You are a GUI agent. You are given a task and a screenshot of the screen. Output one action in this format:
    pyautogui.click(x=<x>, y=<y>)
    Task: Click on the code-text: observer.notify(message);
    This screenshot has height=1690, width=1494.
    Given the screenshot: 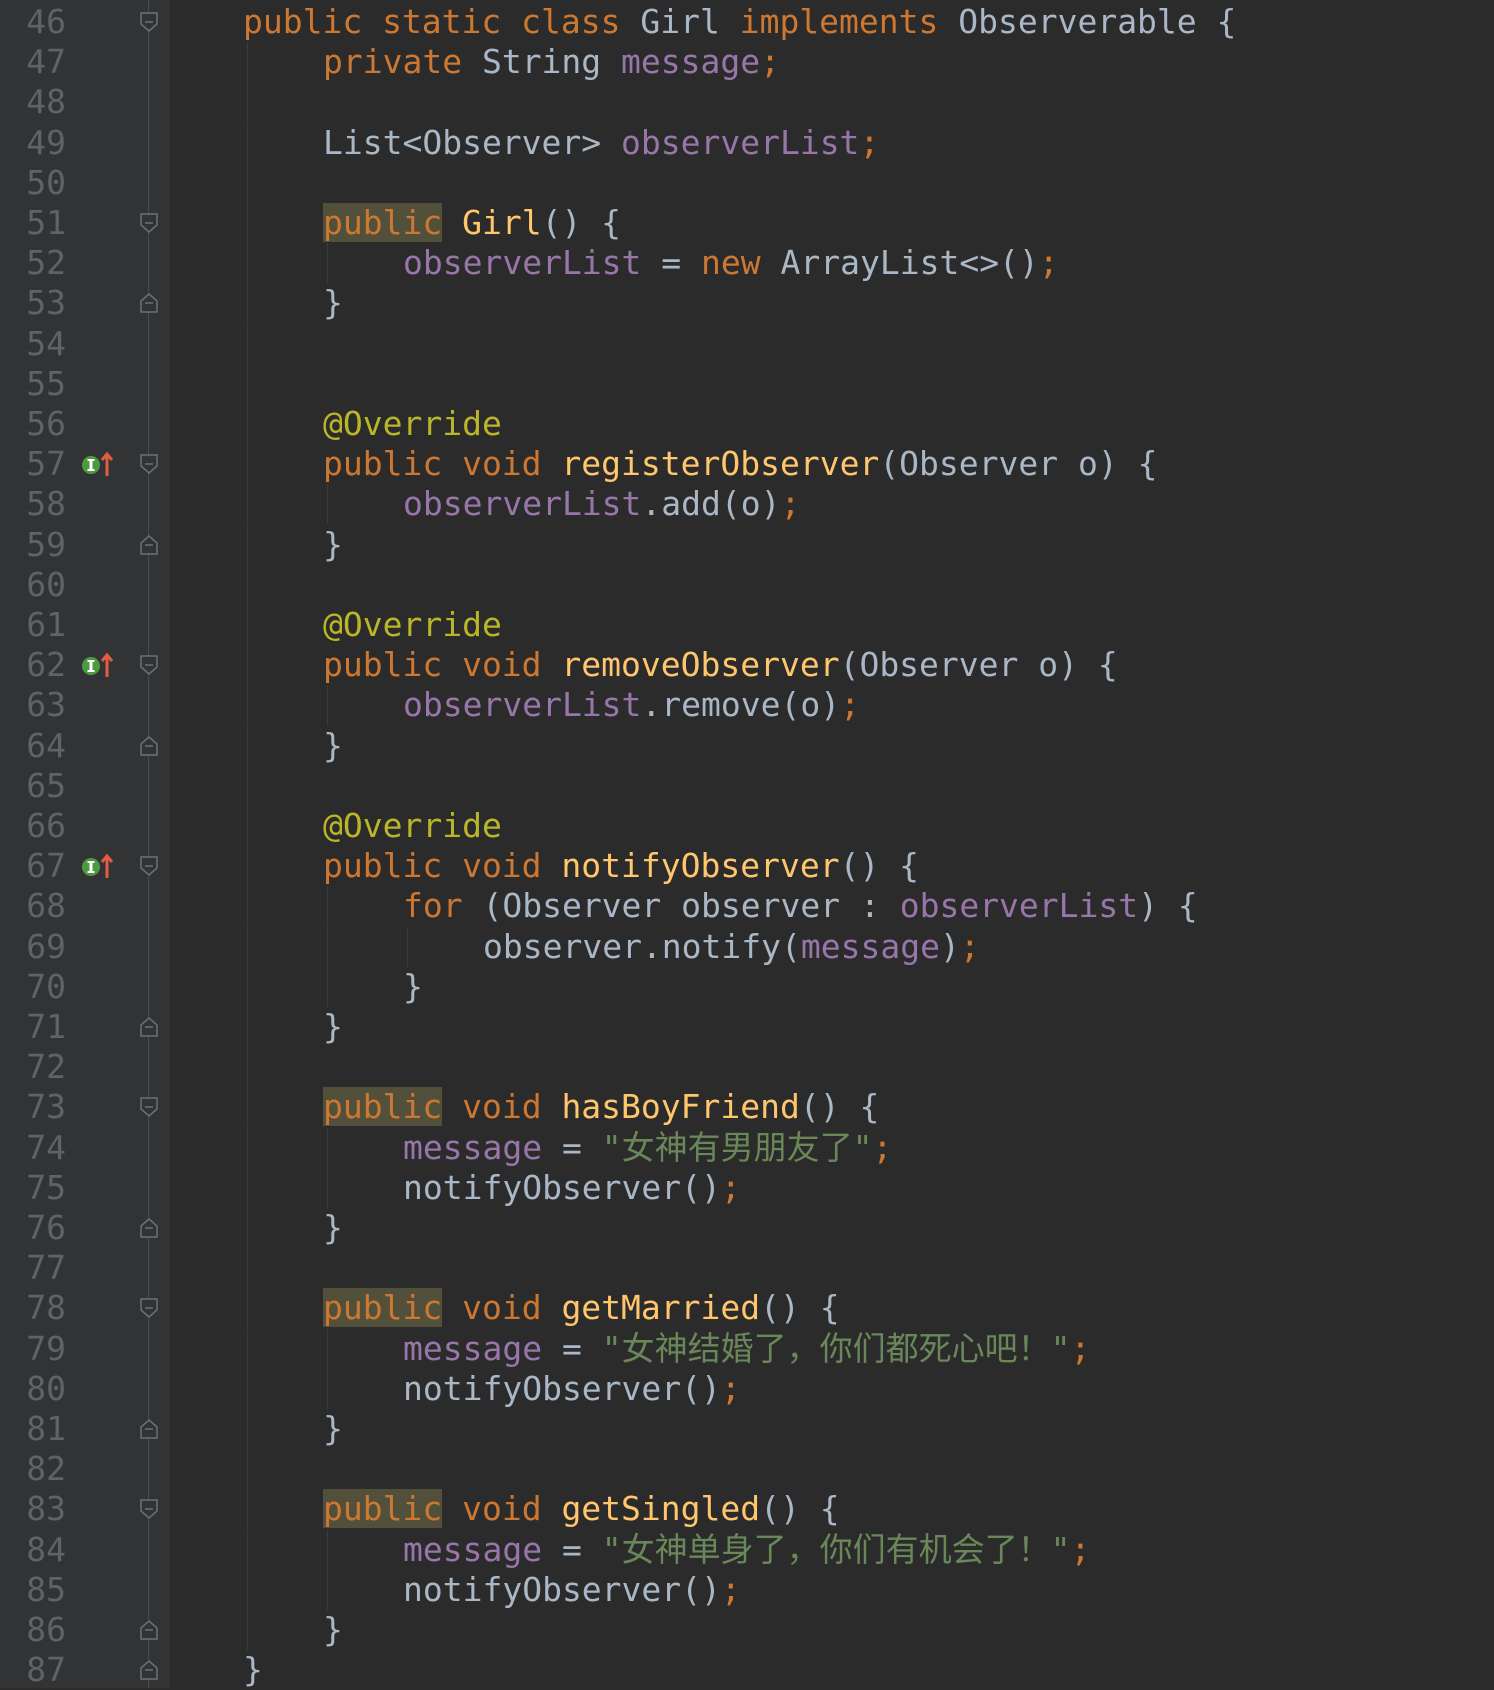 What is the action you would take?
    pyautogui.click(x=731, y=947)
    